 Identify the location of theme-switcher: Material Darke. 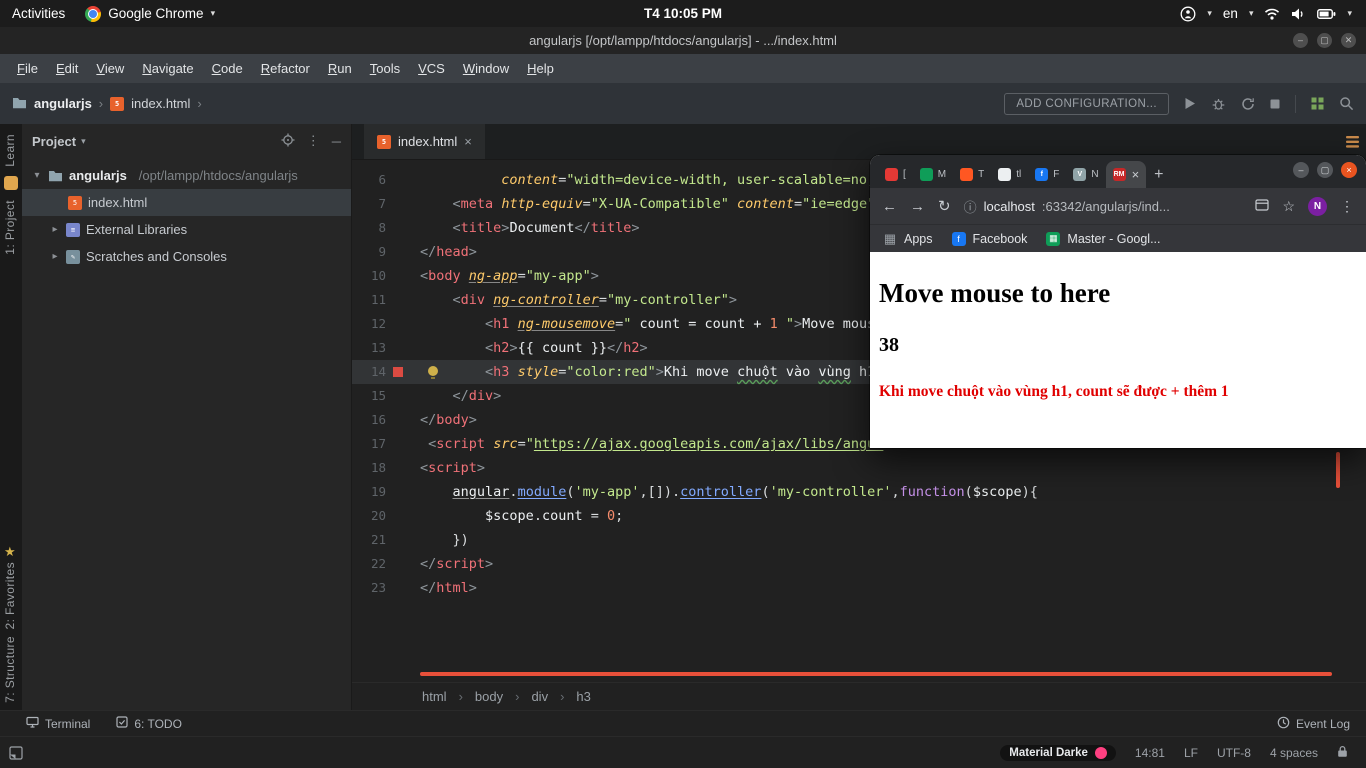
(1058, 752).